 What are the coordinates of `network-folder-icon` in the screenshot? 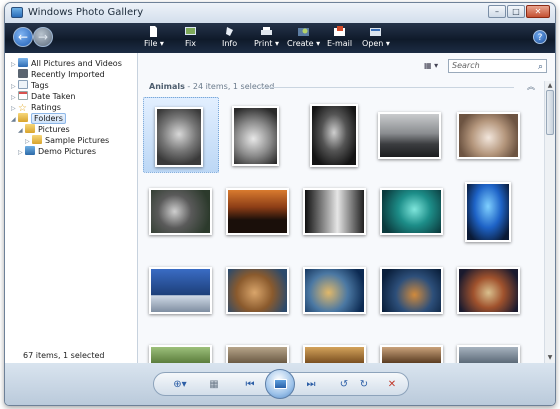 It's located at (30, 150).